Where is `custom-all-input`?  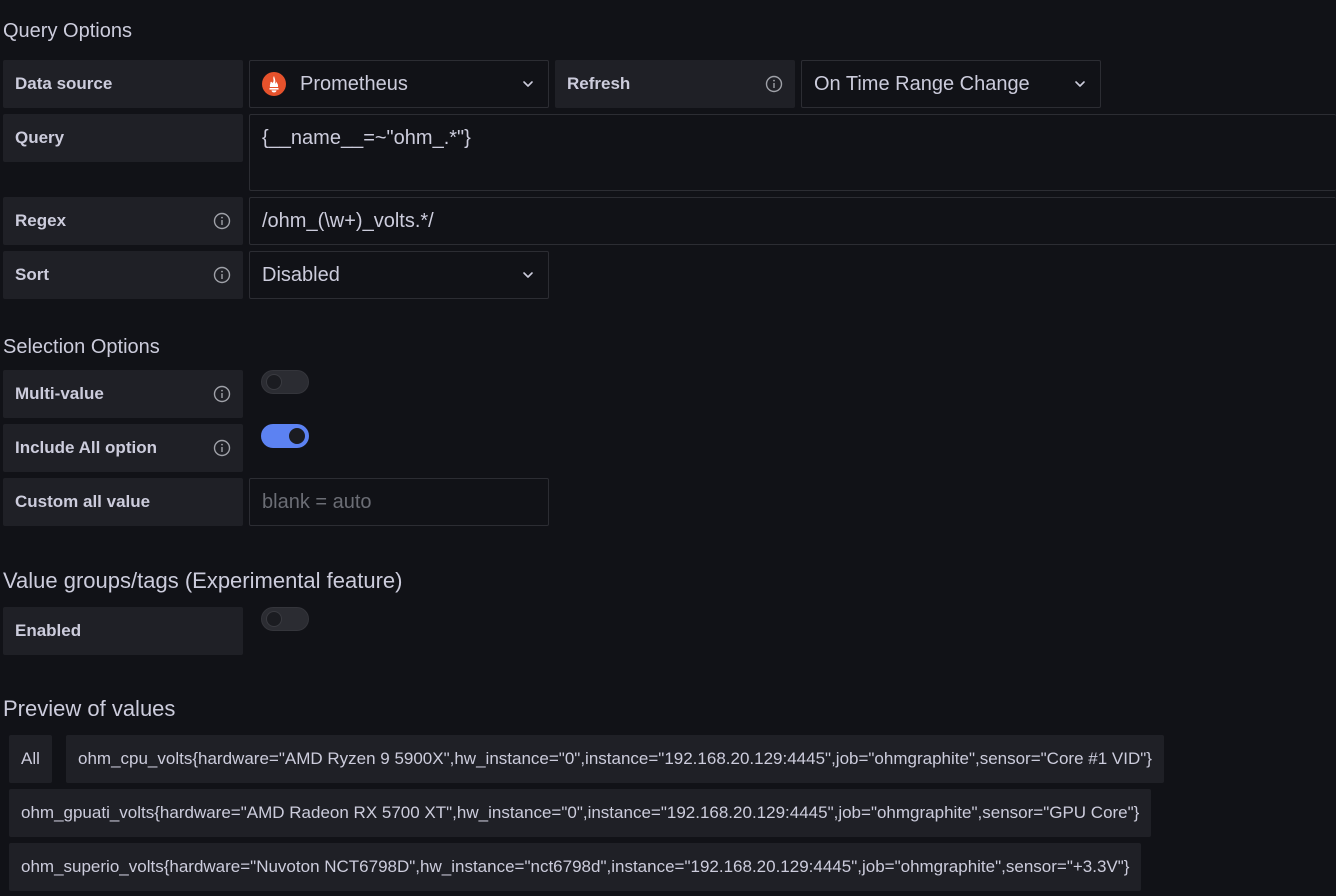 custom-all-input is located at coordinates (399, 502).